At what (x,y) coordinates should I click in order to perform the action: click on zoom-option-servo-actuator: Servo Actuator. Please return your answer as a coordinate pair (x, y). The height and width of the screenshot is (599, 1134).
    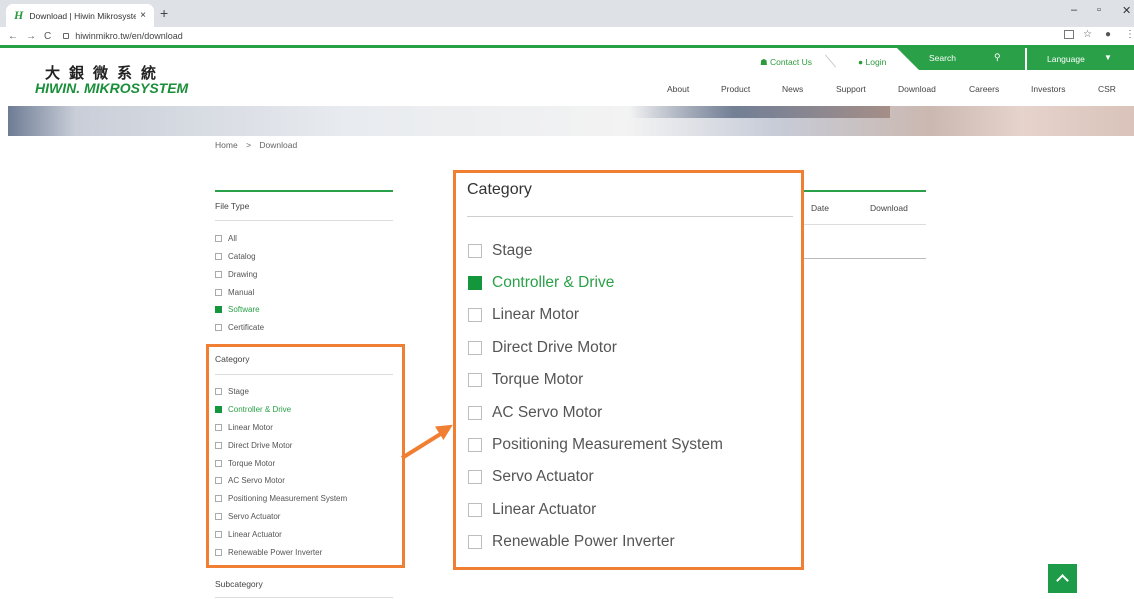
    Looking at the image, I should click on (531, 477).